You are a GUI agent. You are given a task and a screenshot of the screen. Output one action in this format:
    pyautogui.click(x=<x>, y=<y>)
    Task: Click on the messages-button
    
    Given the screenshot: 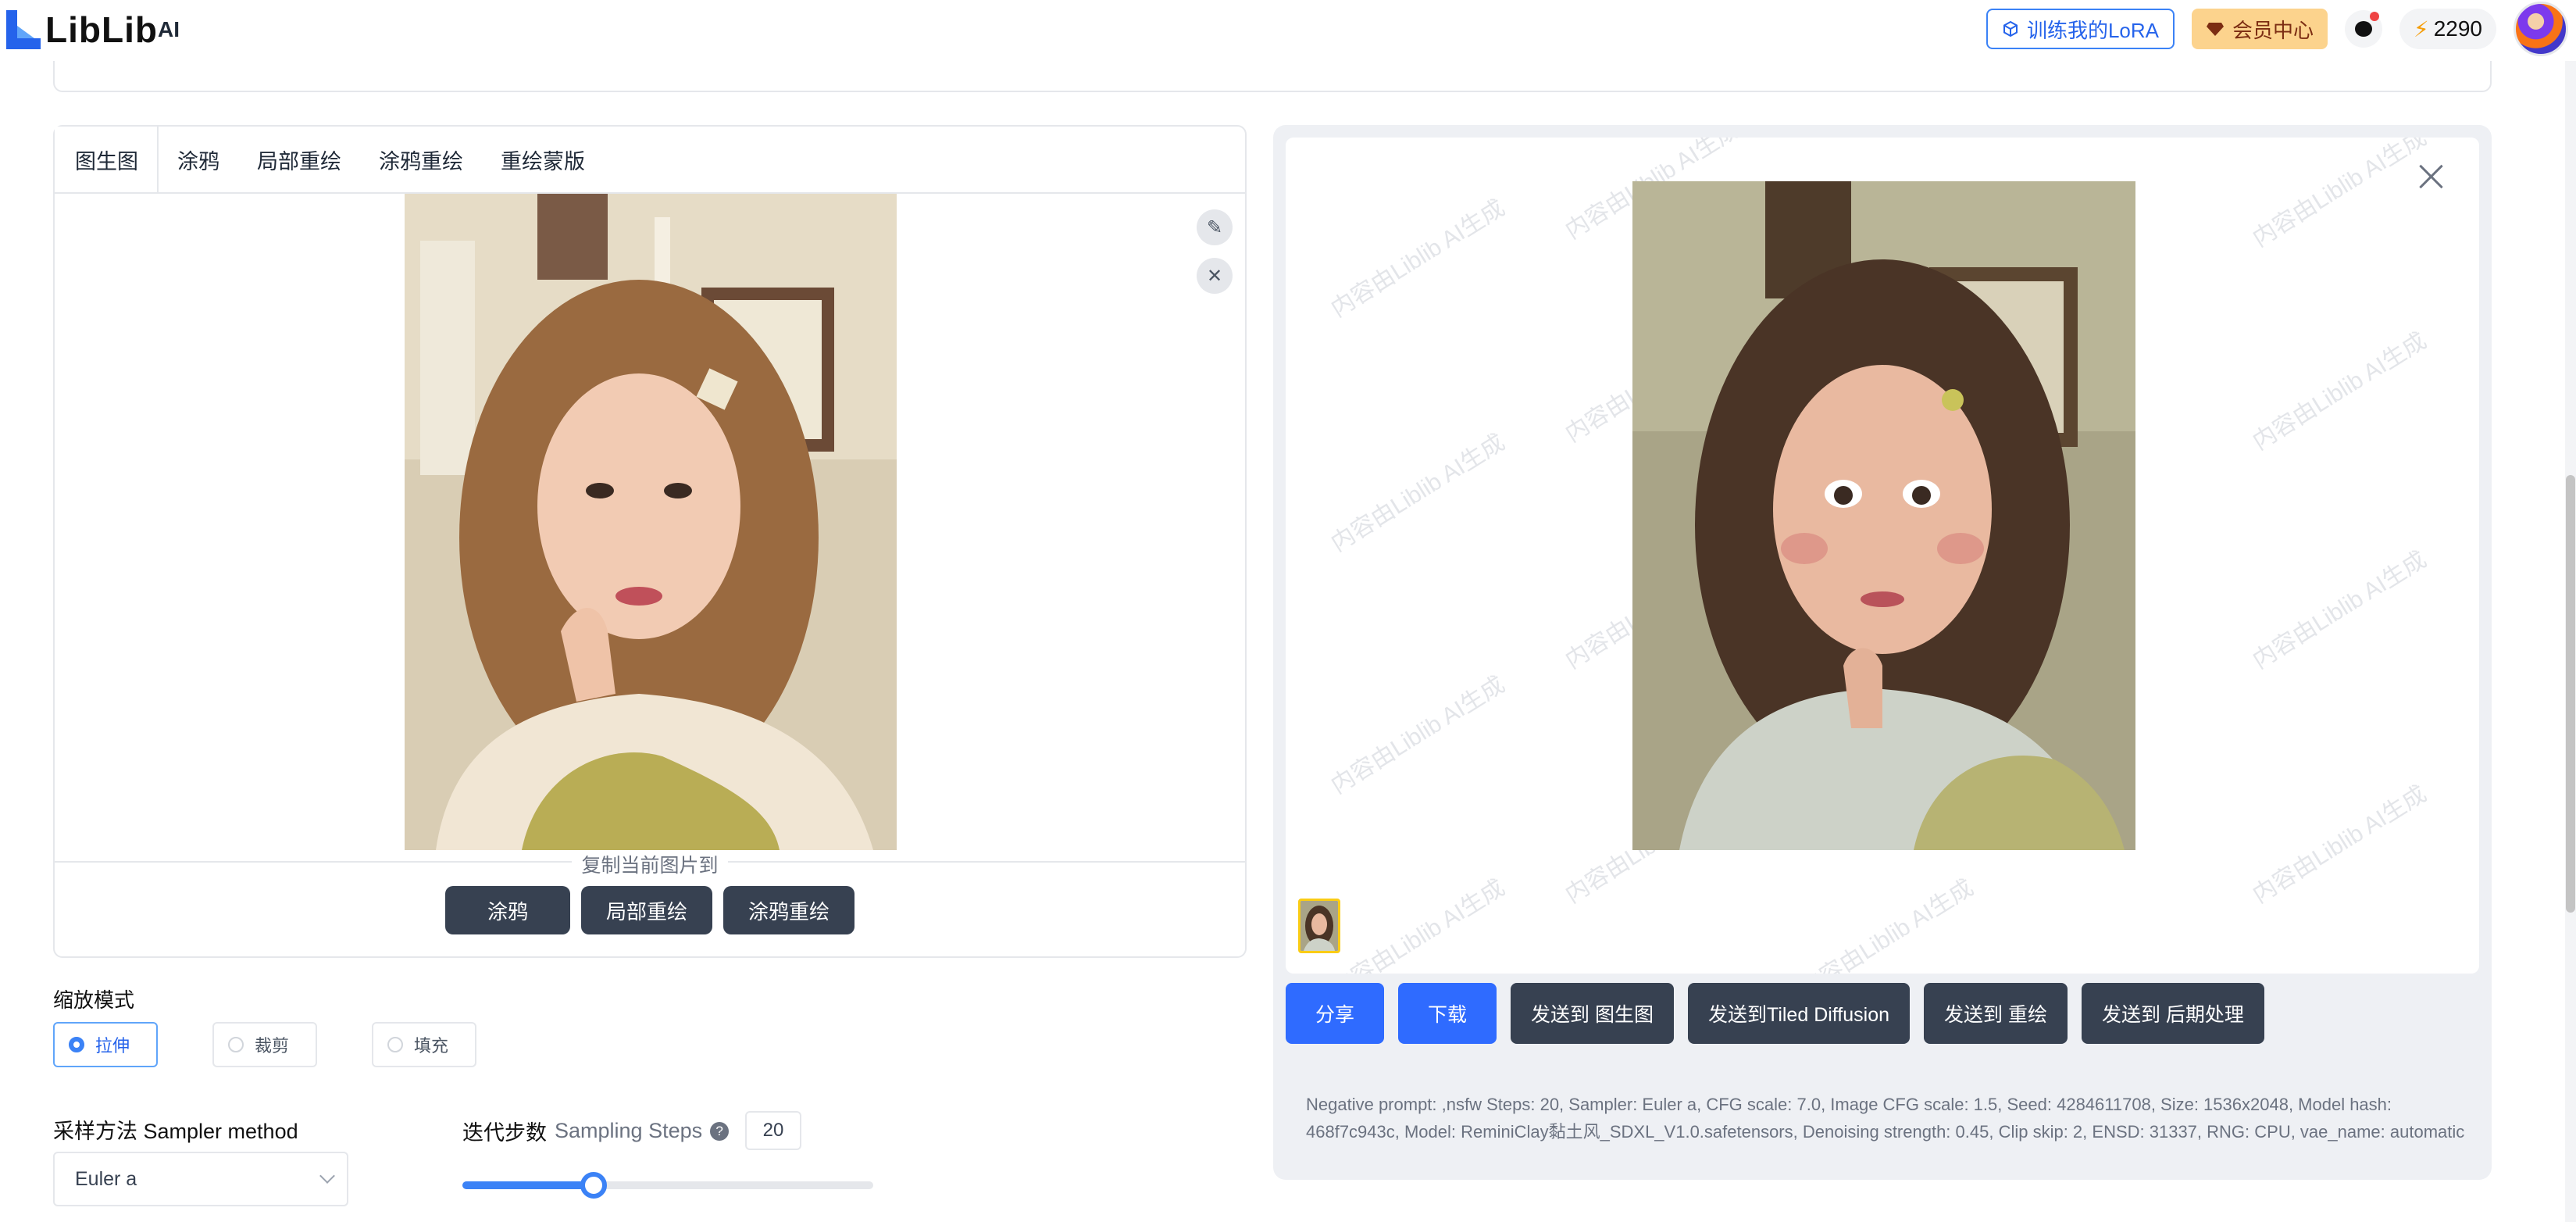 What is the action you would take?
    pyautogui.click(x=2364, y=29)
    